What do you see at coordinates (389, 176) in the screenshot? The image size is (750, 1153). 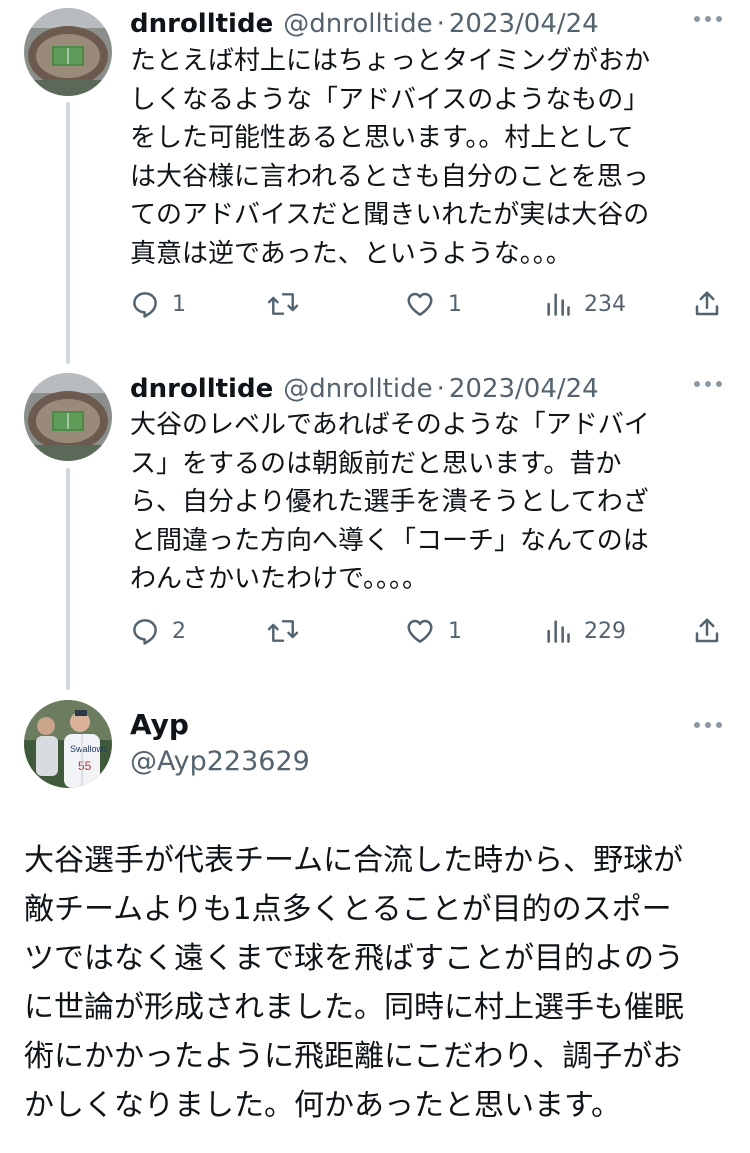 I see `tweet-text-line: は大谷様に言われるとさも自分のことを思っ` at bounding box center [389, 176].